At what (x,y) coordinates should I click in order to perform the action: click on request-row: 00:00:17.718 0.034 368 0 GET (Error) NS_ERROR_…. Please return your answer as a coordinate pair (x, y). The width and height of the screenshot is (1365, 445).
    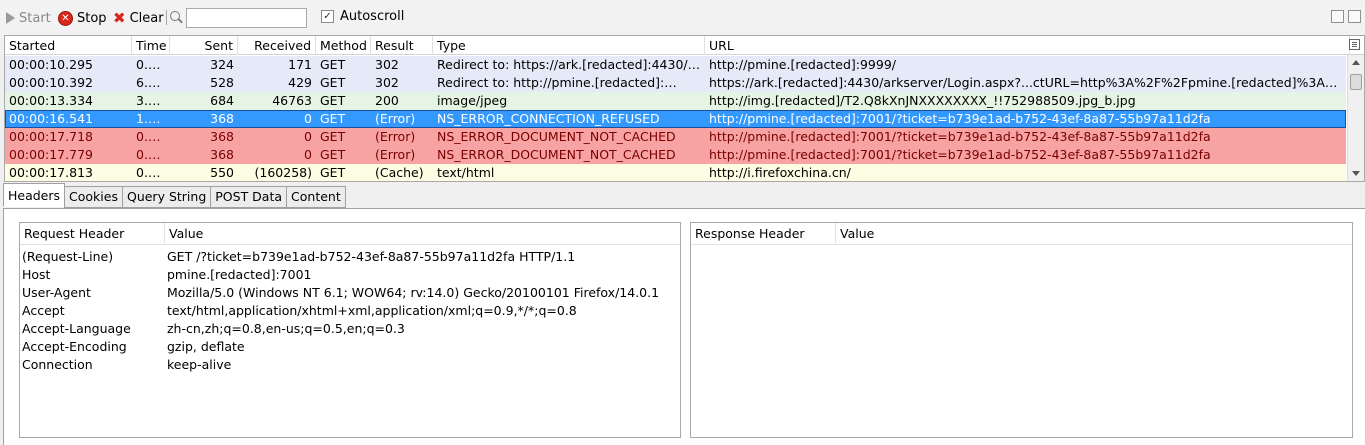
    Looking at the image, I should click on (675, 137).